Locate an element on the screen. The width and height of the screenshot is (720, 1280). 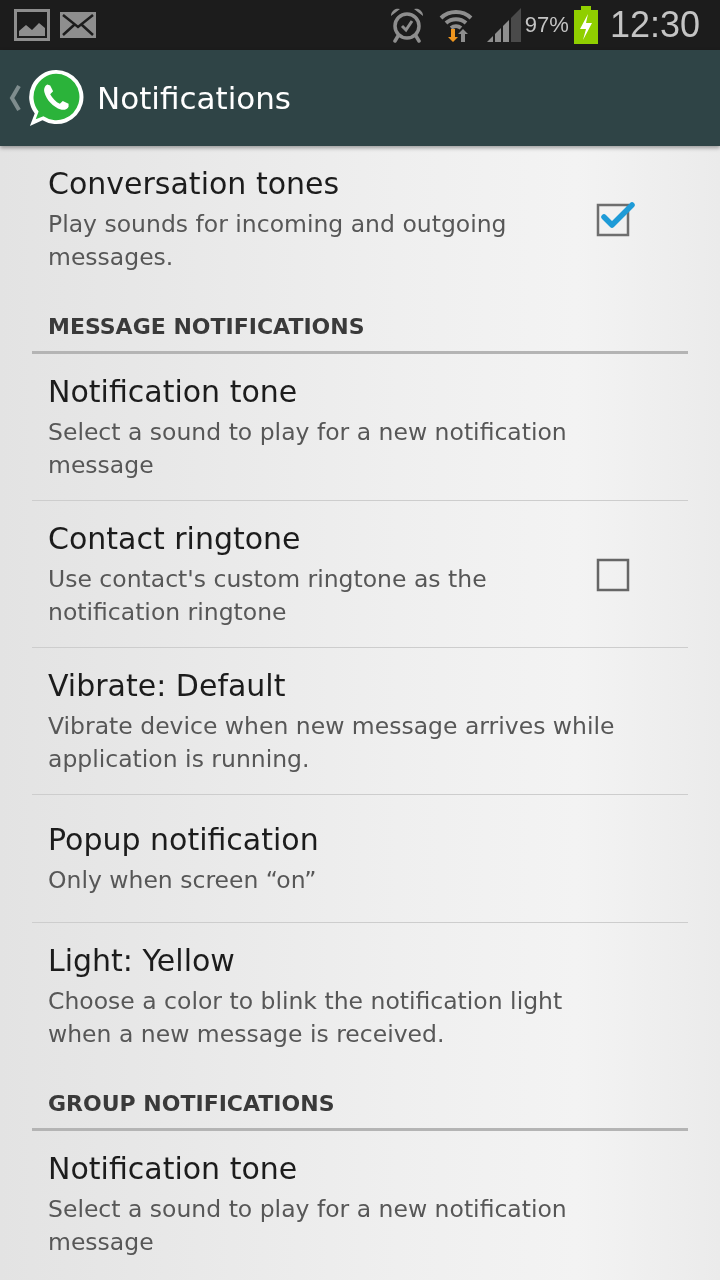
back-caret-icon is located at coordinates (15, 98).